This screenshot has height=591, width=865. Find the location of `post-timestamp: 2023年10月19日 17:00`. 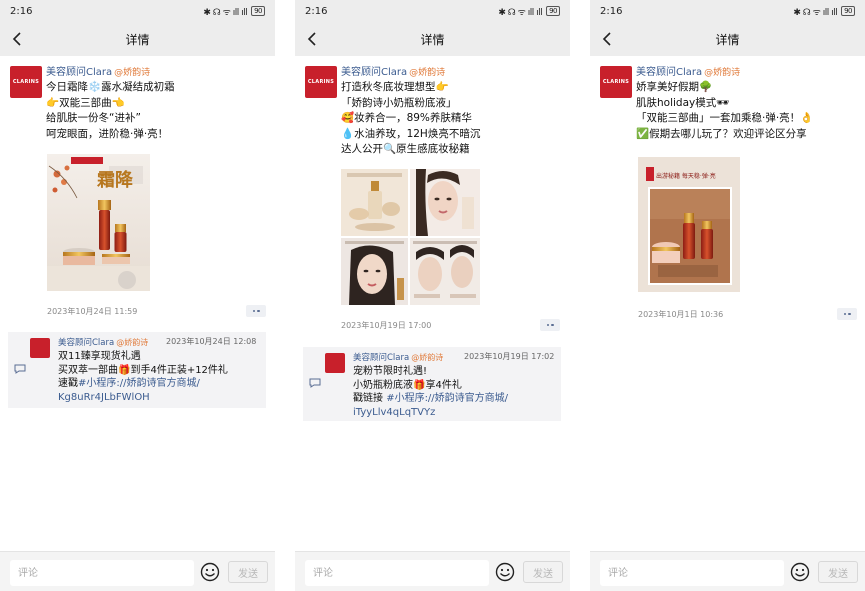

post-timestamp: 2023年10月19日 17:00 is located at coordinates (386, 325).